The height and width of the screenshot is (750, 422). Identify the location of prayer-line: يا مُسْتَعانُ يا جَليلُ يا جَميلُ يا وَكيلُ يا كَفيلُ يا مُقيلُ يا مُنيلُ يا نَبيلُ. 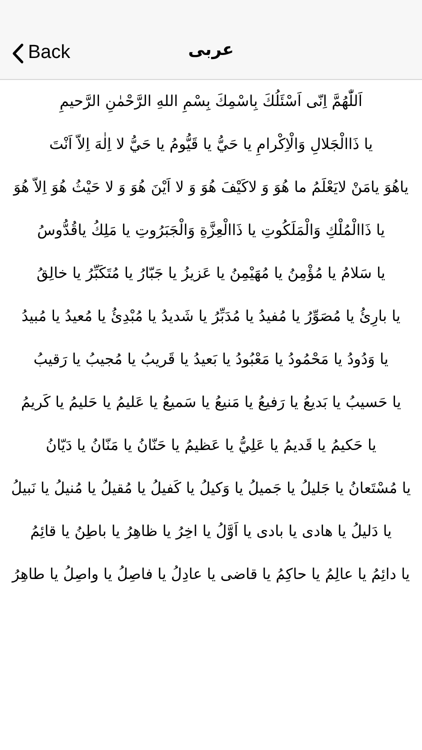
(211, 488).